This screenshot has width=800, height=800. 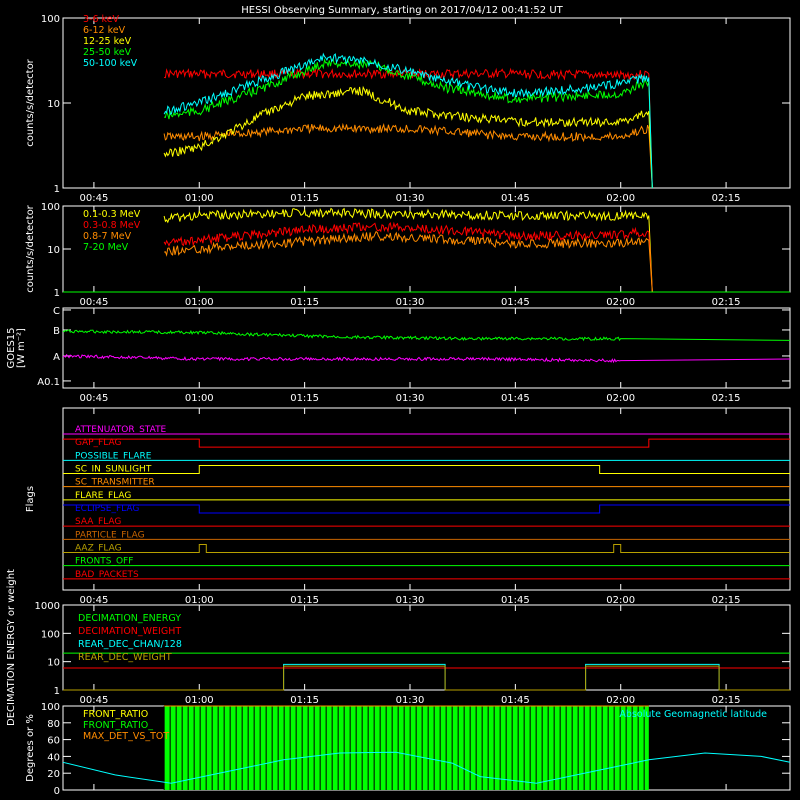 I want to click on y-axis-unit-label: [W m⁻²], so click(x=21, y=348).